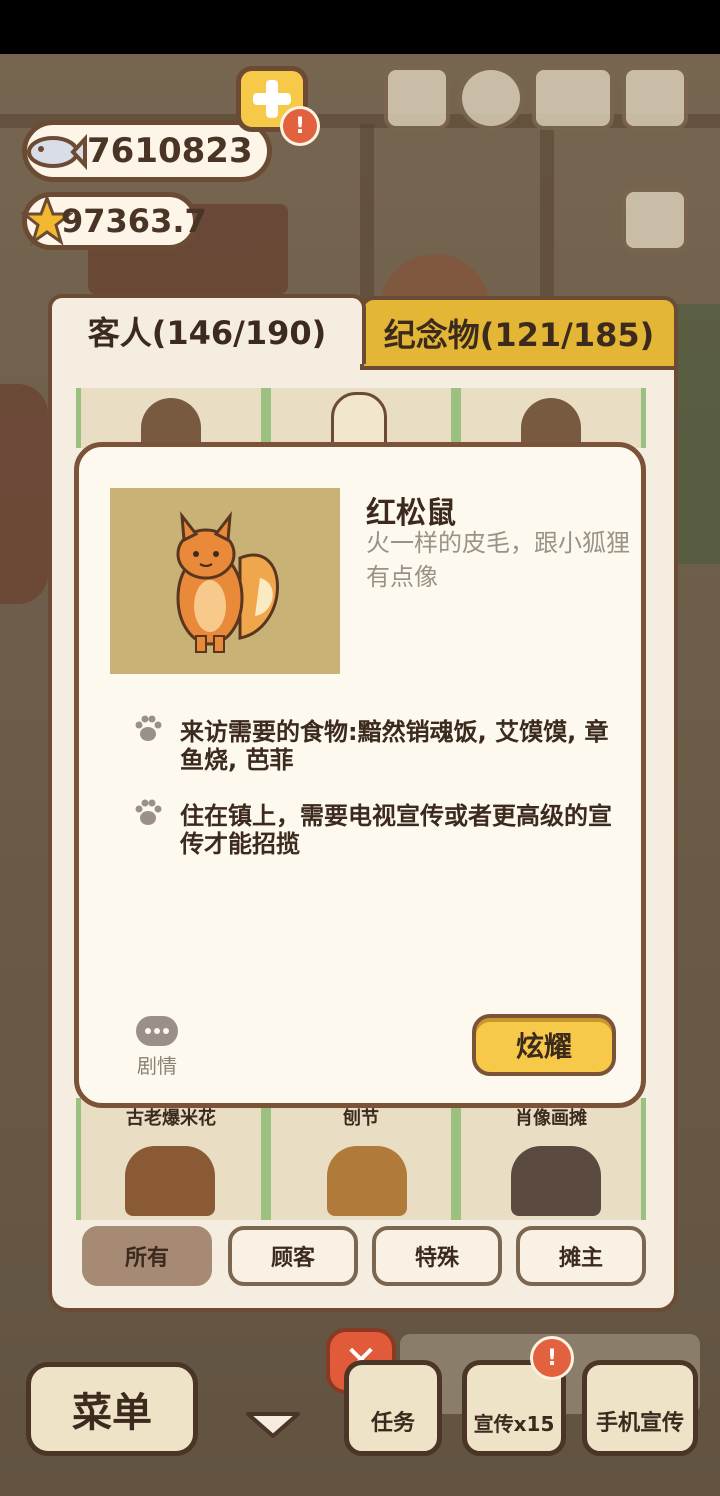 Image resolution: width=720 pixels, height=1496 pixels. What do you see at coordinates (519, 333) in the screenshot?
I see `tab-souvenirs: 纪念物(121/185)` at bounding box center [519, 333].